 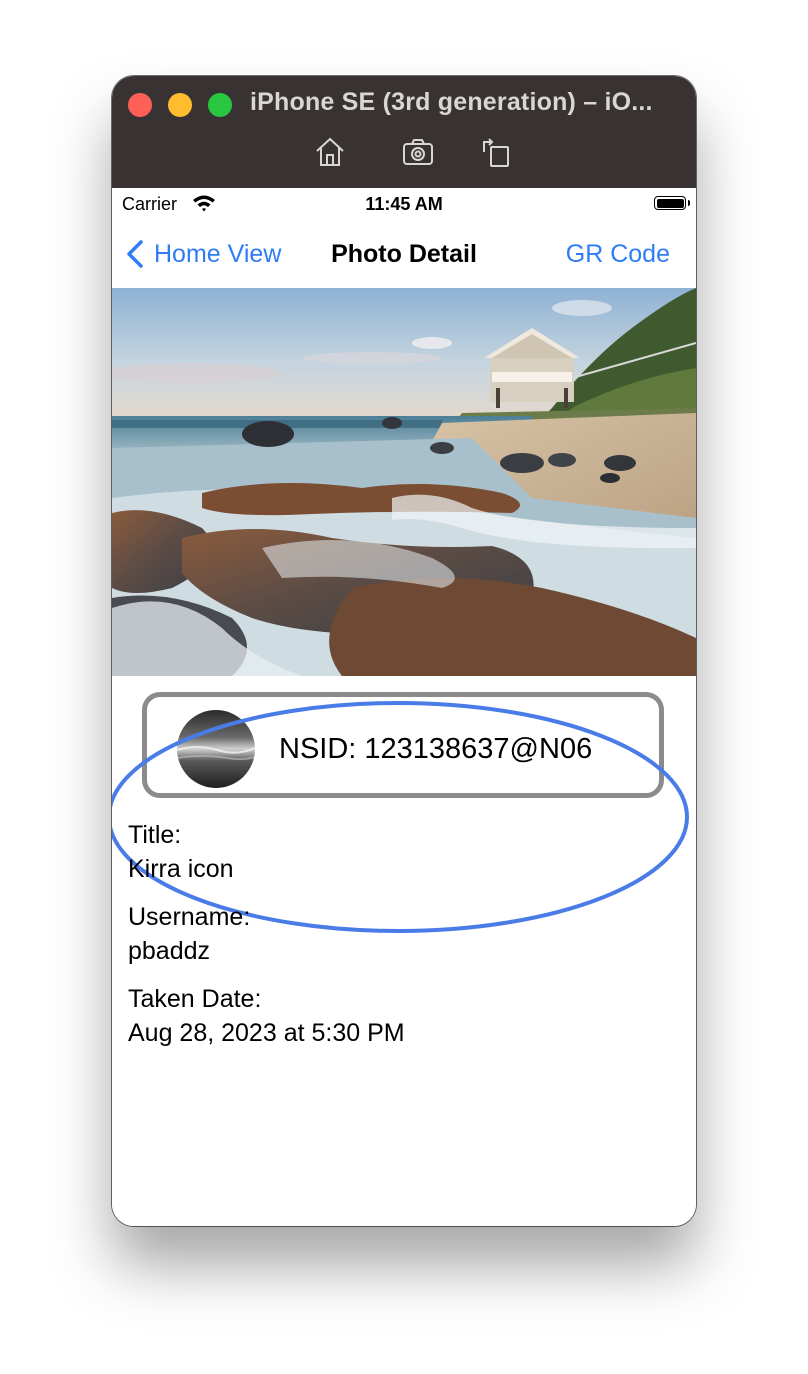 What do you see at coordinates (220, 105) in the screenshot?
I see `zoom-button` at bounding box center [220, 105].